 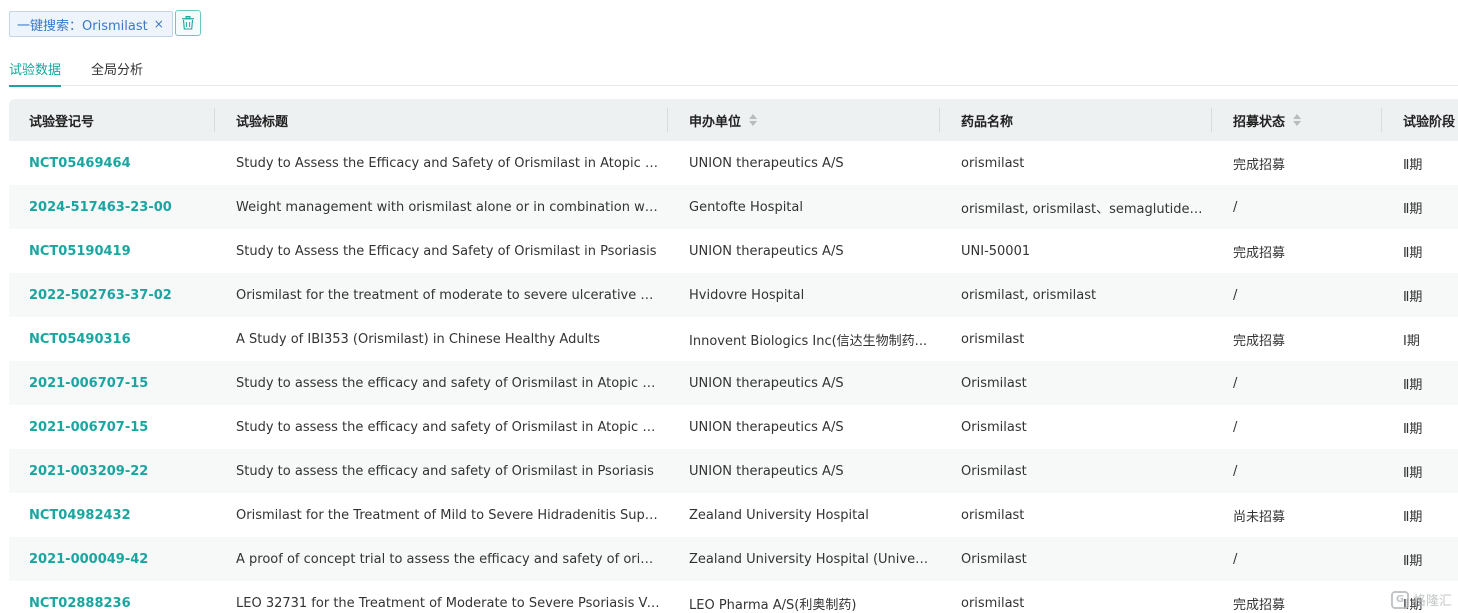 I want to click on watermark: G 格隆汇, so click(x=1421, y=599).